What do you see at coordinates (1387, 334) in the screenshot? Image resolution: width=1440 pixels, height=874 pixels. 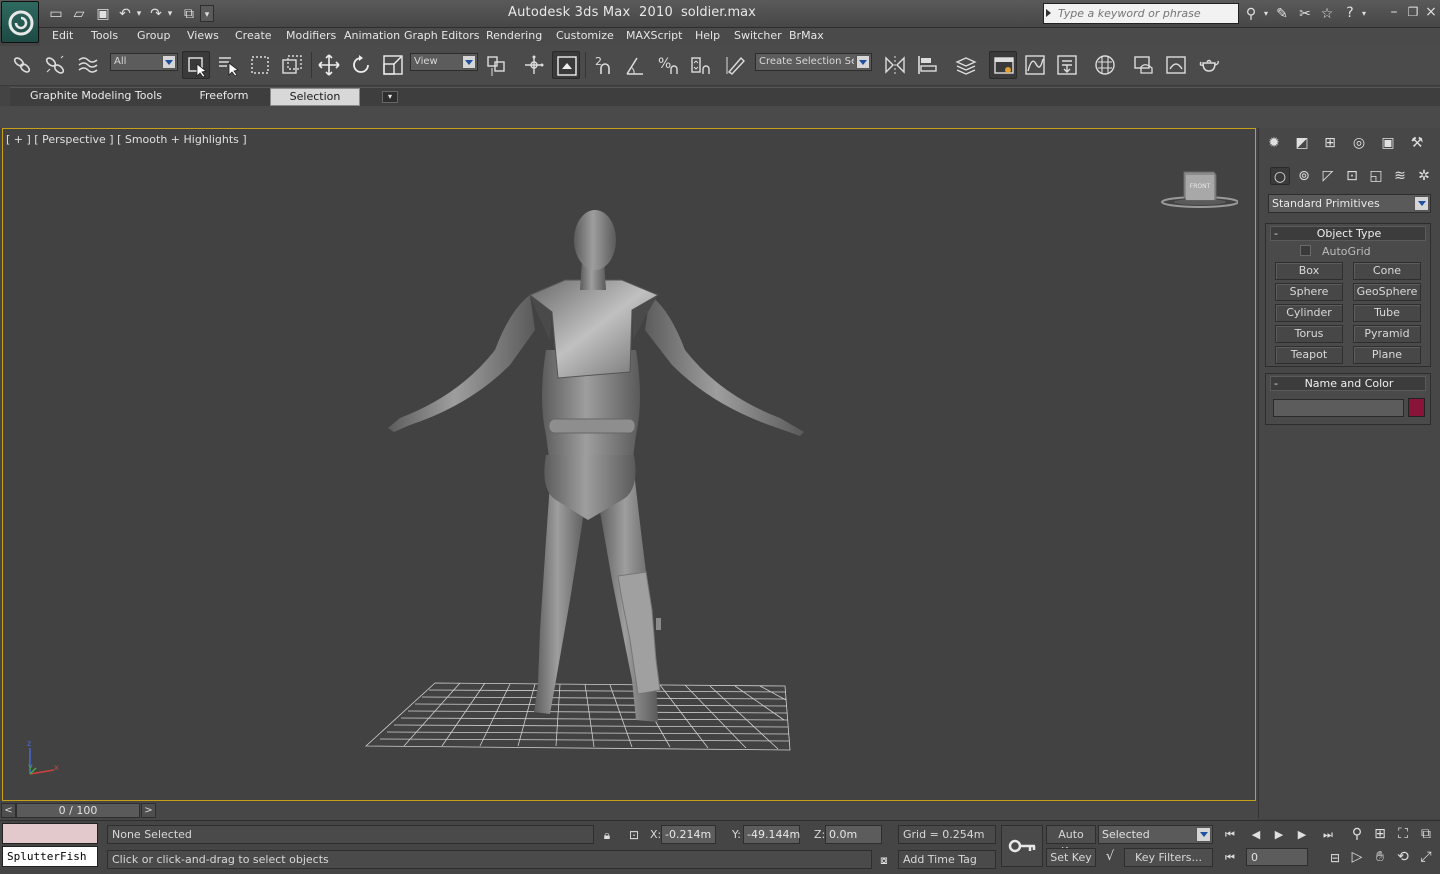 I see `pyramid-button: Pyramid` at bounding box center [1387, 334].